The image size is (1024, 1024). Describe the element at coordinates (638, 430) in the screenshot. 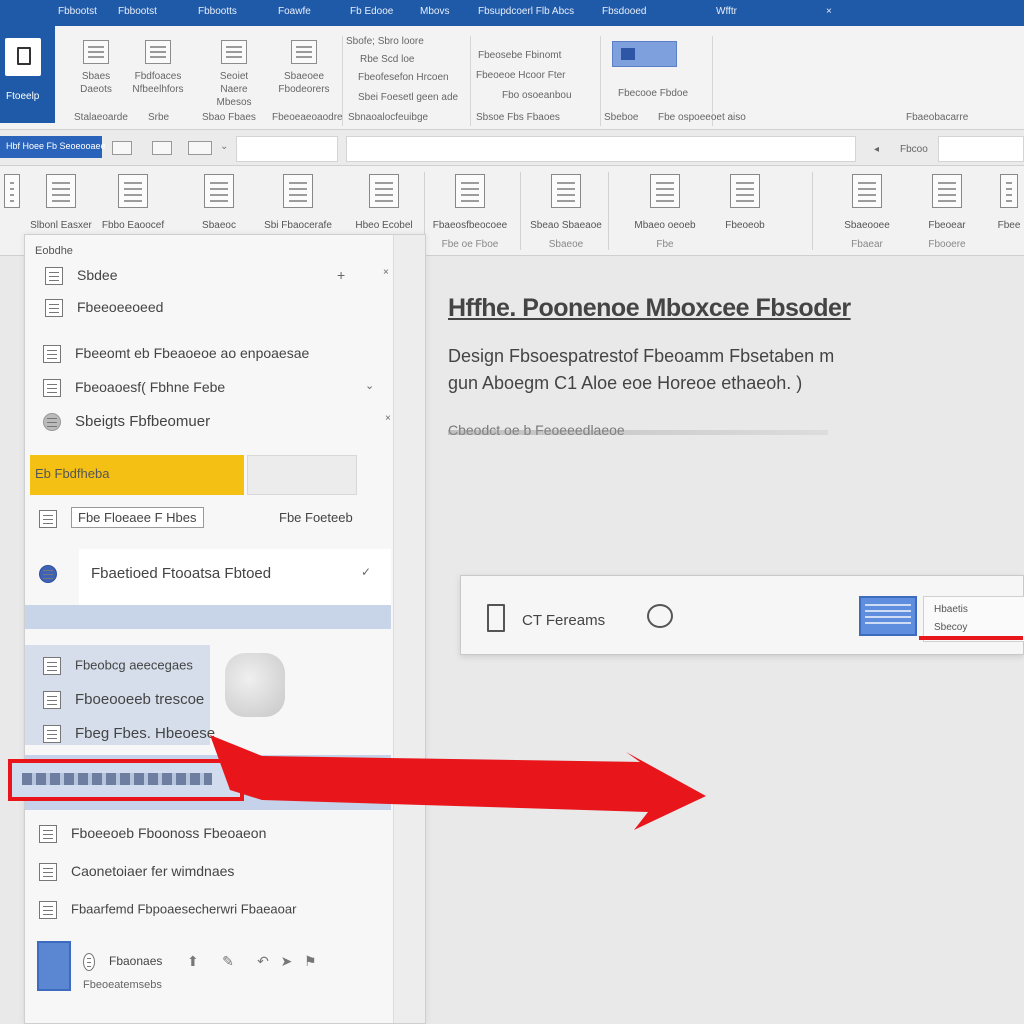

I see `document-link: Cbeodct oe b Feoeeedlaeoe` at that location.